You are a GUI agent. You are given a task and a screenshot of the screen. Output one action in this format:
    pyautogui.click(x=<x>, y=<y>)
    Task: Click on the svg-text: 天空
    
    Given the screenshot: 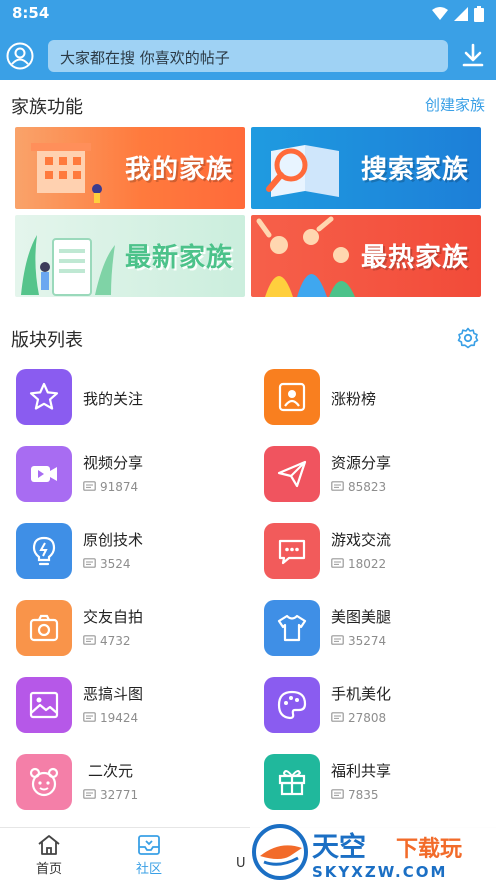 What is the action you would take?
    pyautogui.click(x=339, y=847)
    